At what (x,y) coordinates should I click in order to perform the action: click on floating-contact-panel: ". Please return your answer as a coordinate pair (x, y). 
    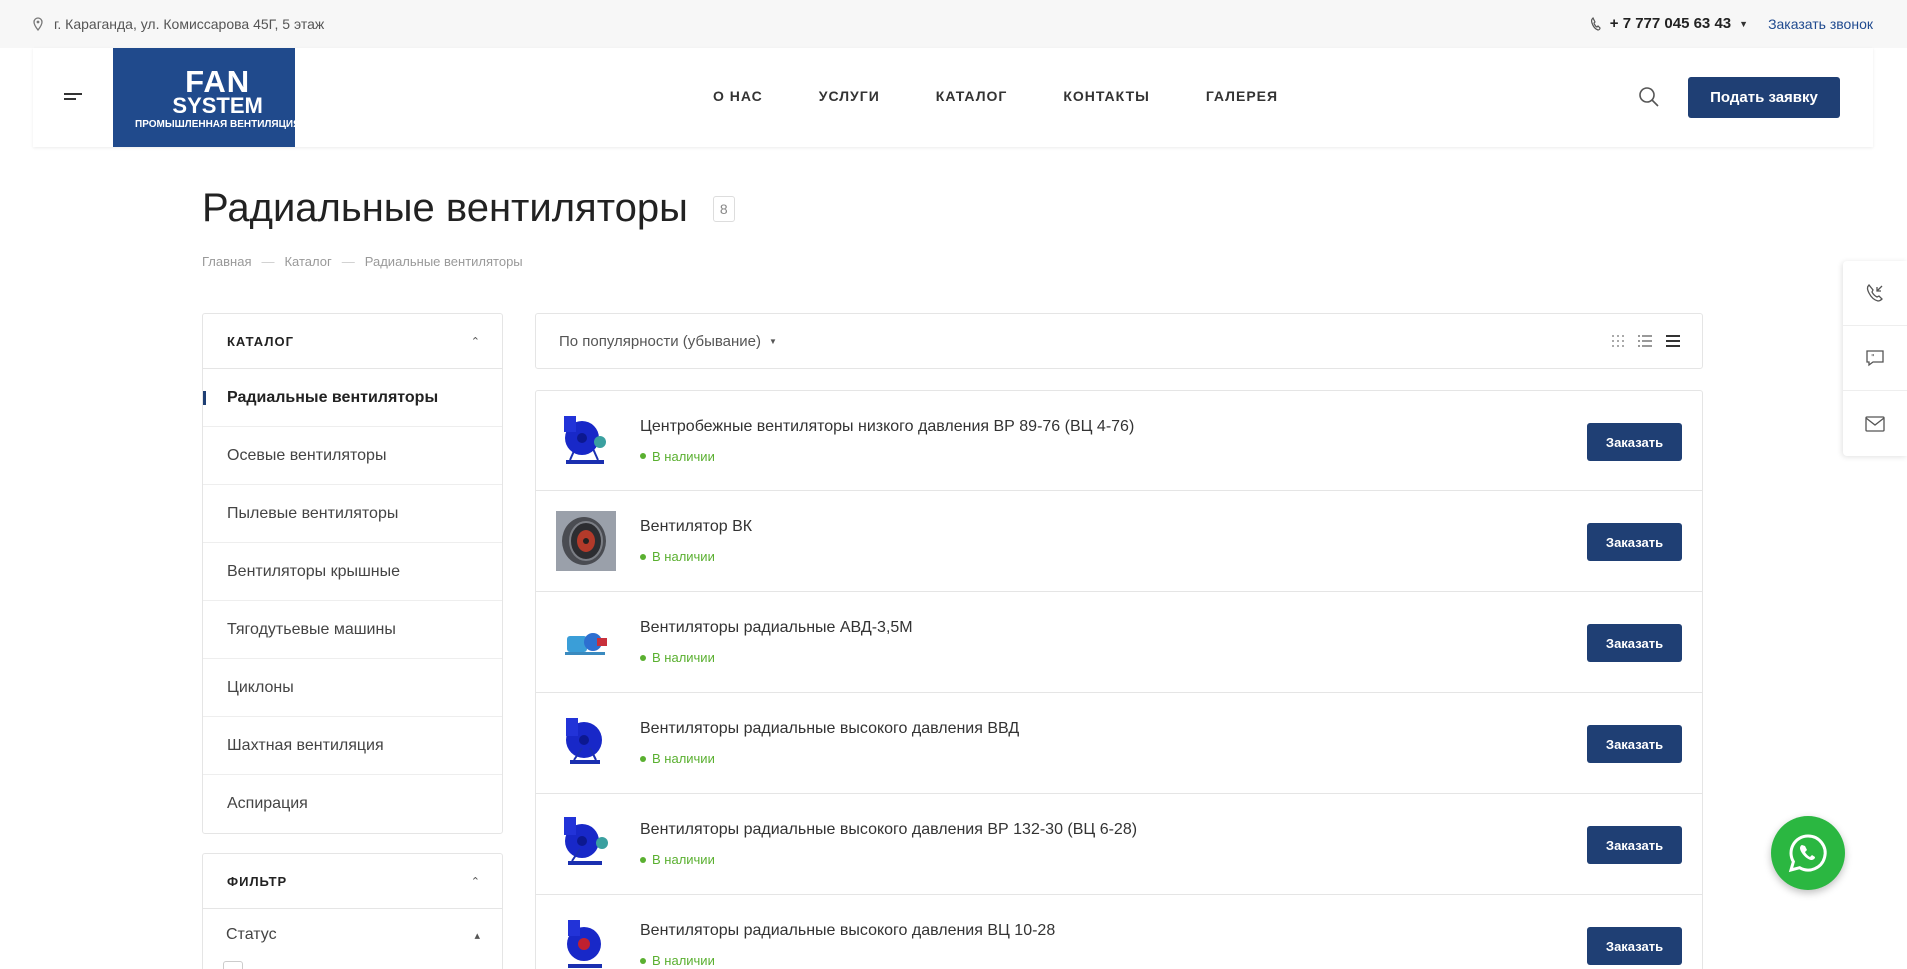
    Looking at the image, I should click on (1875, 358).